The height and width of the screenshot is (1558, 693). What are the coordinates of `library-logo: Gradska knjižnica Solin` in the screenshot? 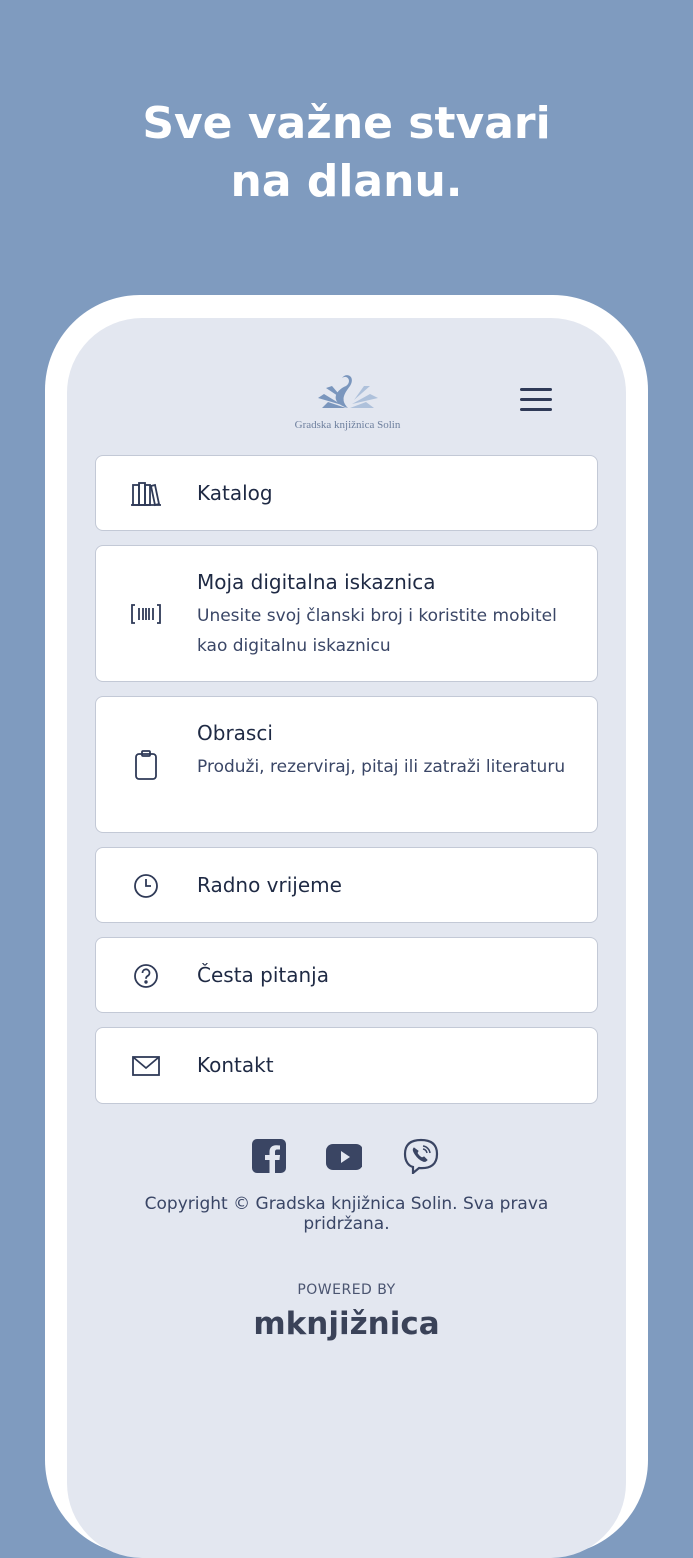 It's located at (347, 401).